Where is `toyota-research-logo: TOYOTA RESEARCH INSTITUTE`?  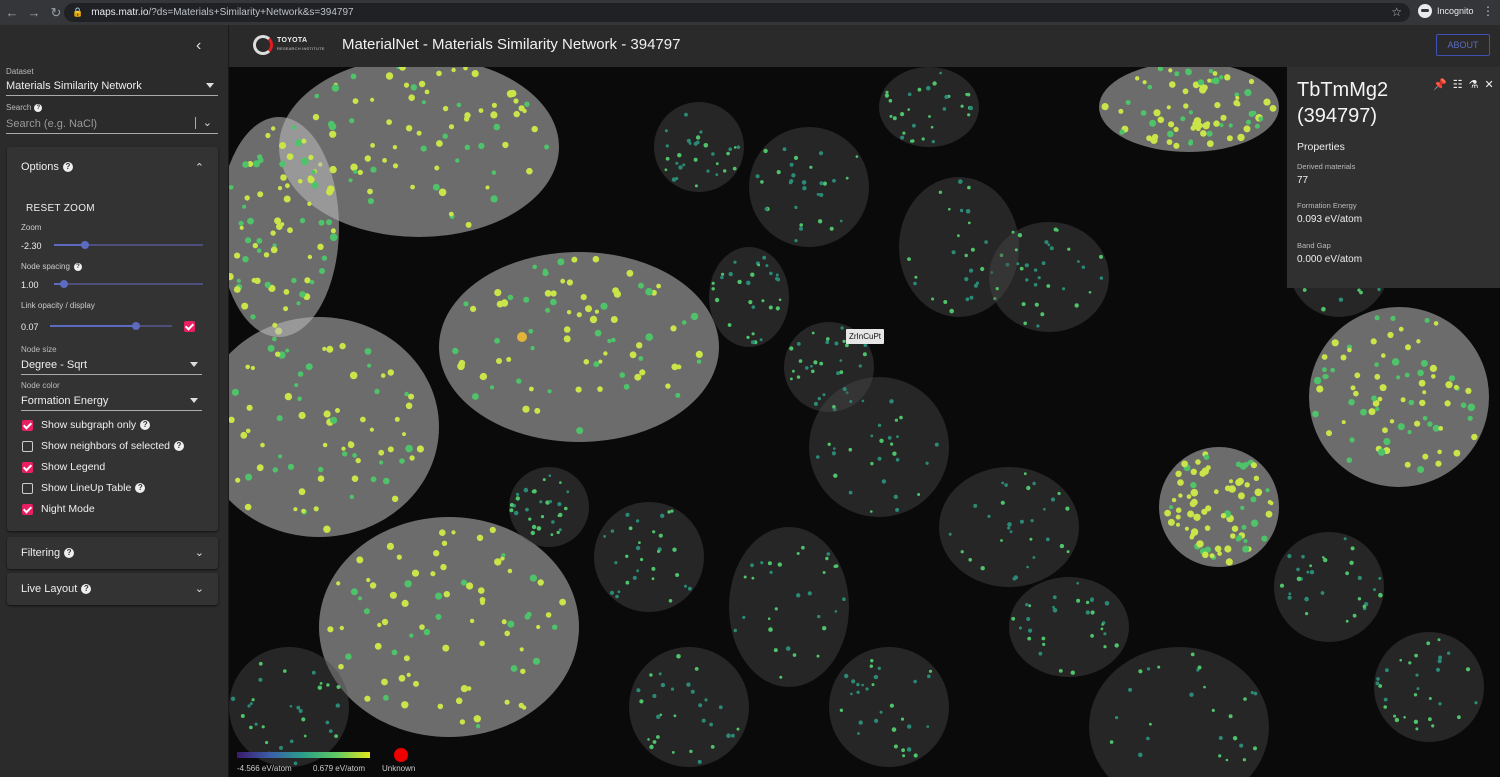 toyota-research-logo: TOYOTA RESEARCH INSTITUTE is located at coordinates (293, 46).